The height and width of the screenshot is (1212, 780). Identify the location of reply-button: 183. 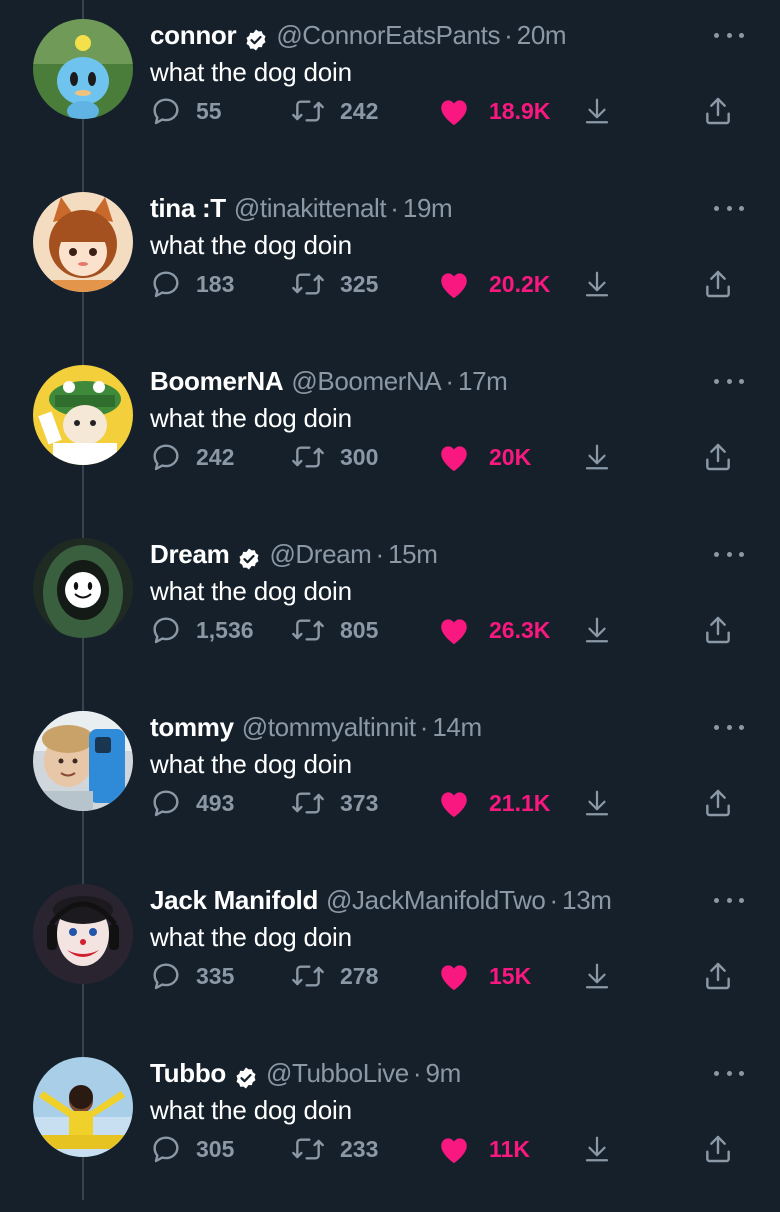
(192, 284).